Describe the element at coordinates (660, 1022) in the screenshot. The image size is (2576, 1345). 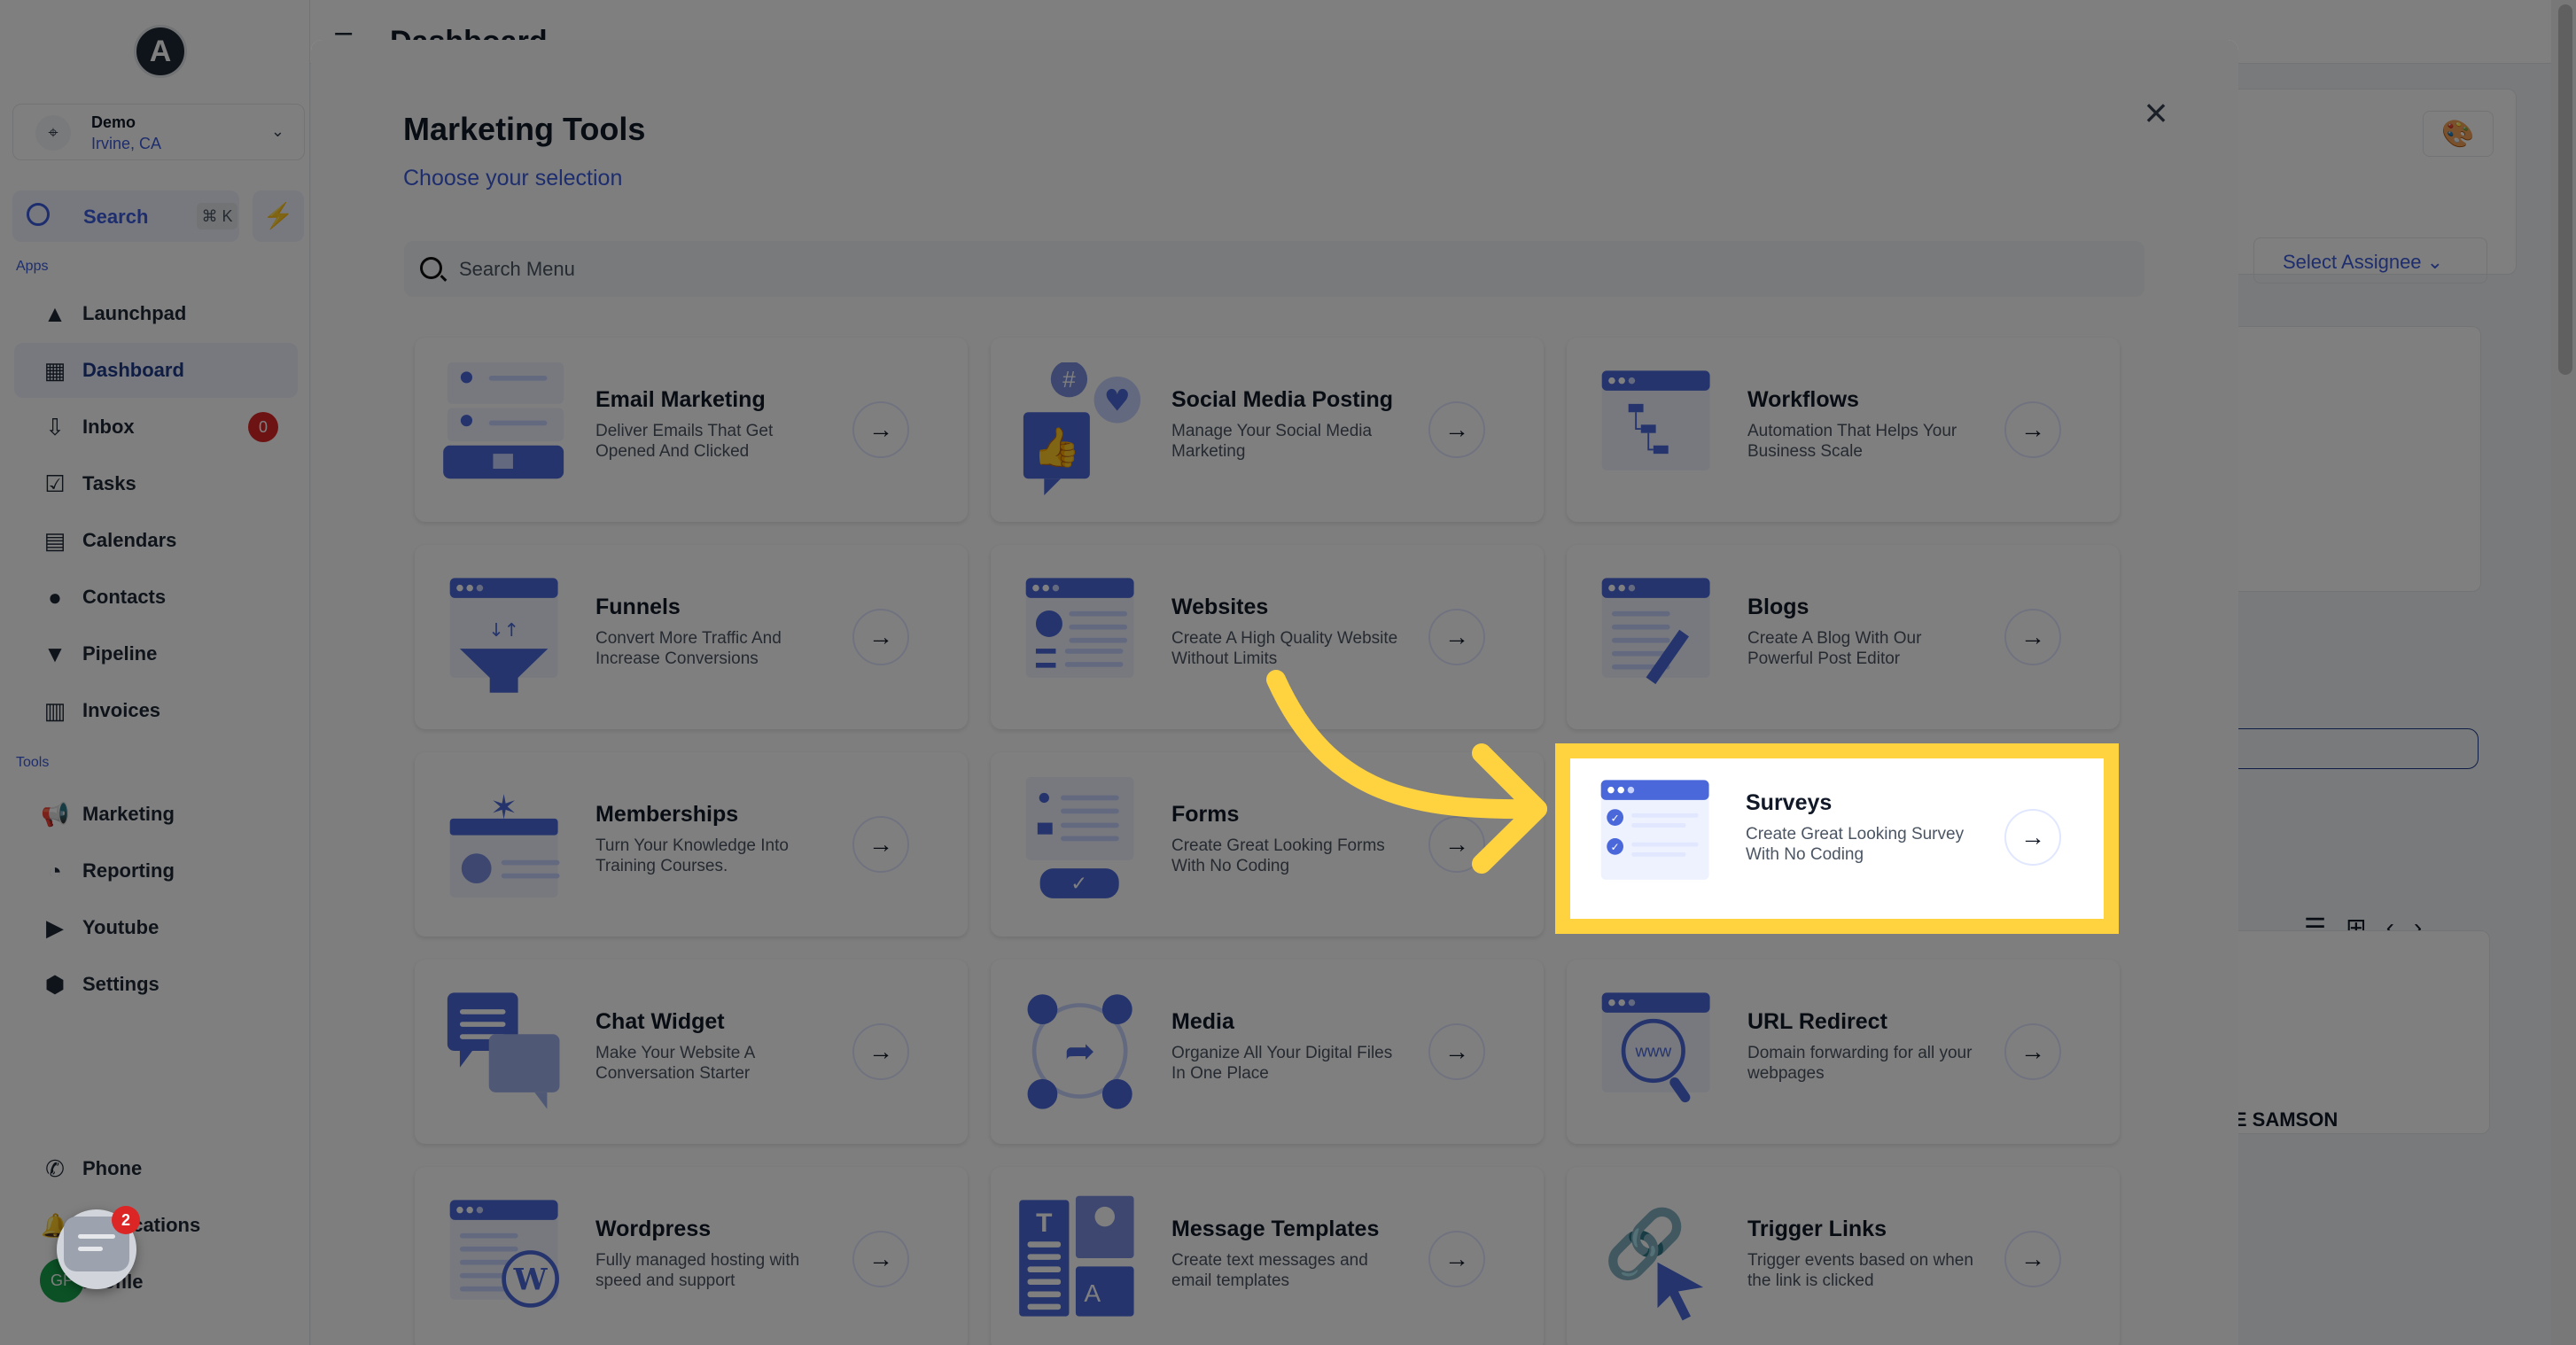
I see `tool-name: Chat Widget` at that location.